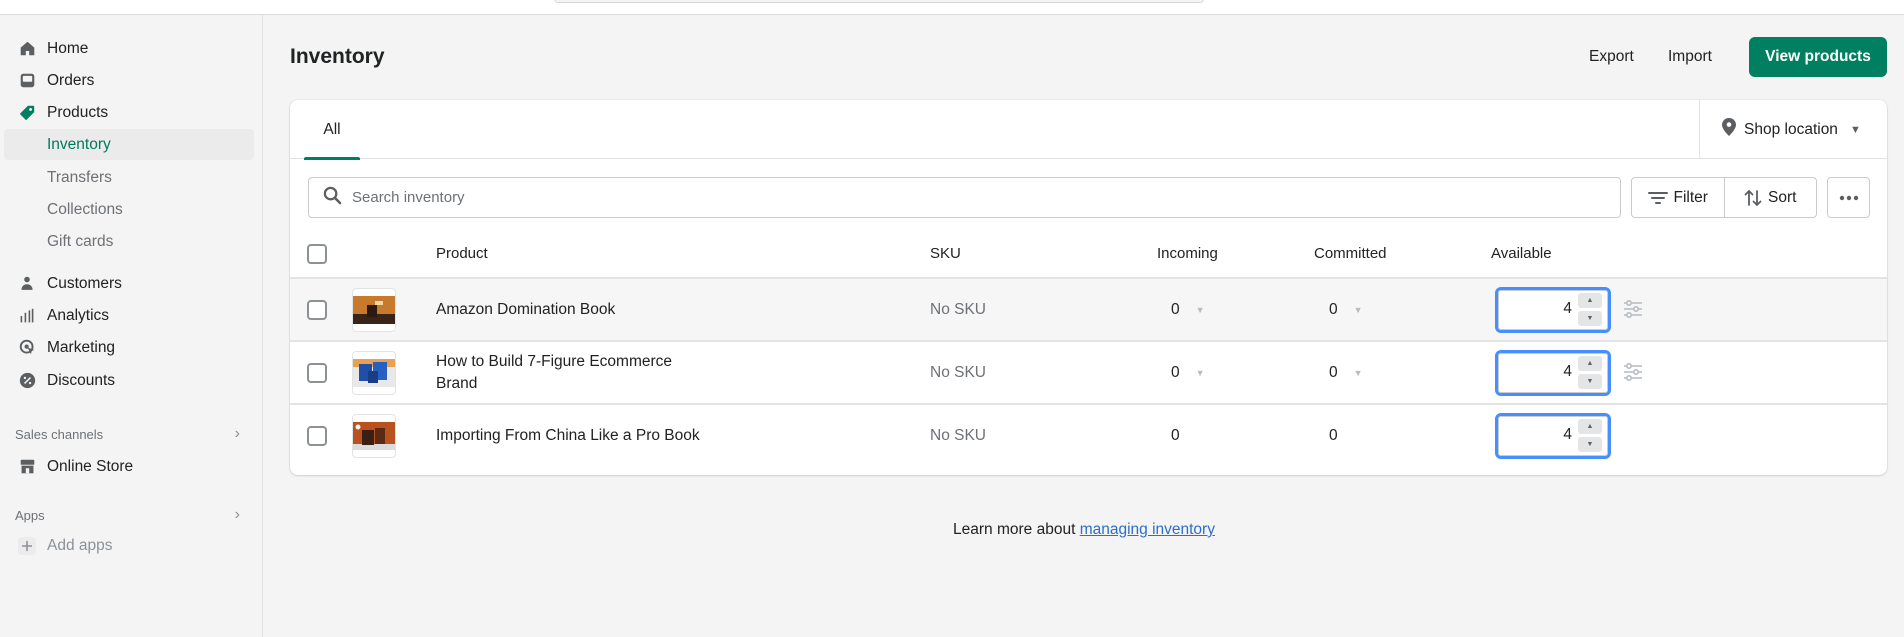  Describe the element at coordinates (1770, 197) in the screenshot. I see `sort-button: Sort` at that location.